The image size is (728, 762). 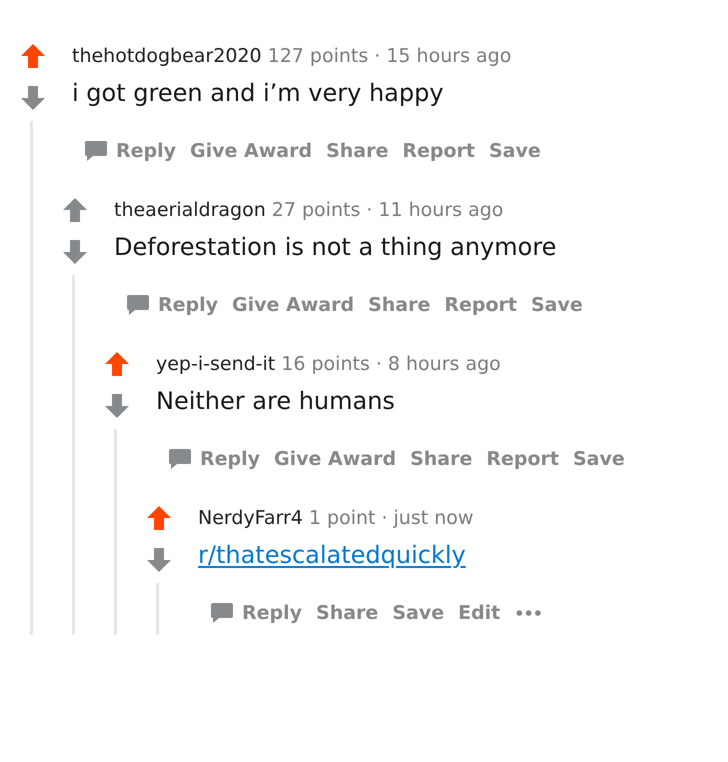 I want to click on subreddit-link: r/thatescalatedquickly, so click(x=332, y=555).